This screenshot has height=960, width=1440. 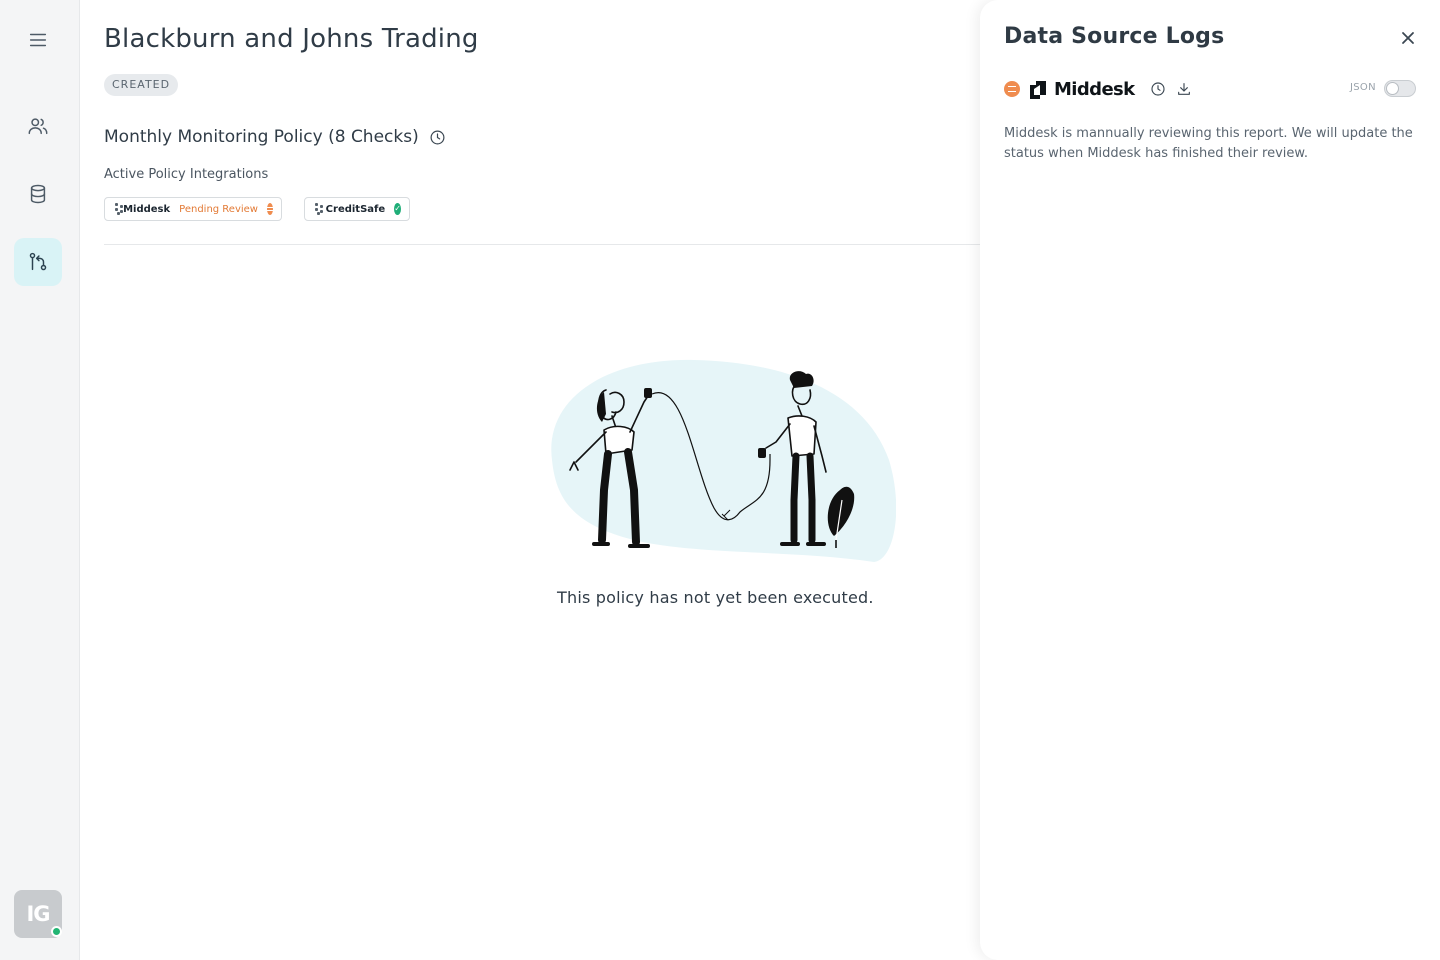 I want to click on history-button, so click(x=1158, y=89).